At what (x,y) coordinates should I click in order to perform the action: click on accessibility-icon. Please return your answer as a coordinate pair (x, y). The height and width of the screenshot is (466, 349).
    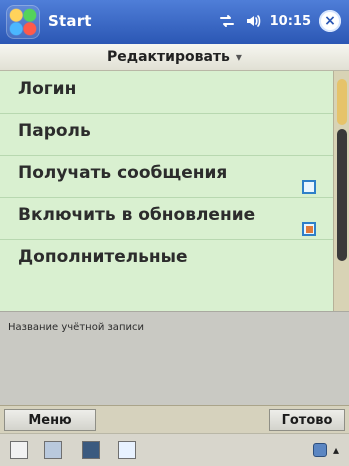
    Looking at the image, I should click on (19, 450).